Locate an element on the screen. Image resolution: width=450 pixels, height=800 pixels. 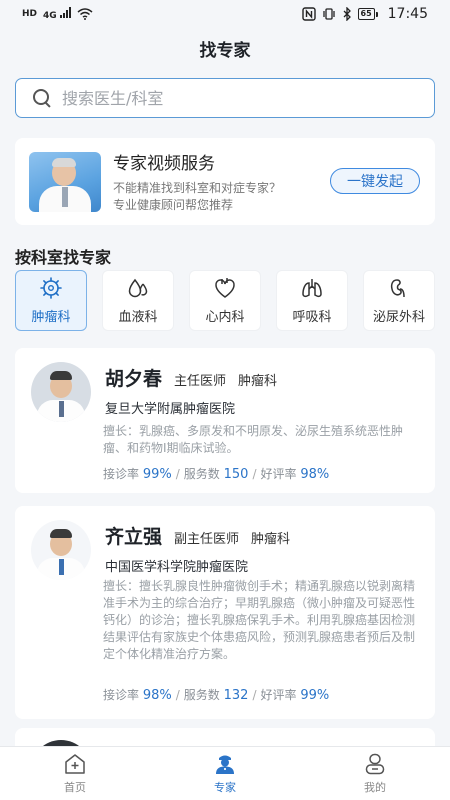
doctor-stats: 接诊率 99% / 服务数 150/好评率 98% is located at coordinates (216, 474).